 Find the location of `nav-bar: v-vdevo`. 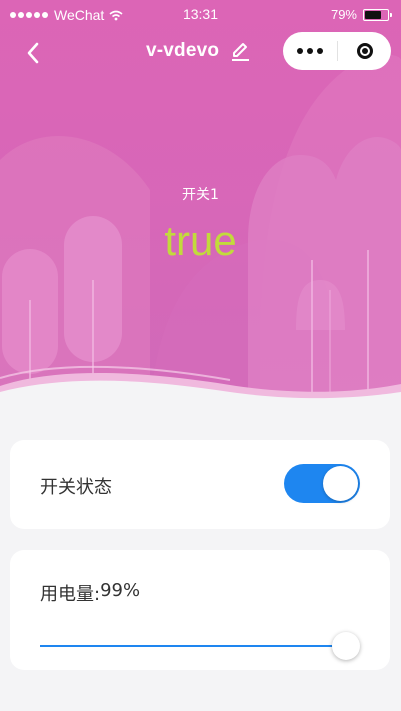

nav-bar: v-vdevo is located at coordinates (200, 53).